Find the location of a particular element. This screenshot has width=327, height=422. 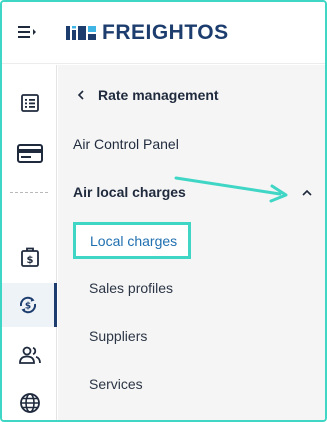

price-tag-icon: $ is located at coordinates (29, 257).